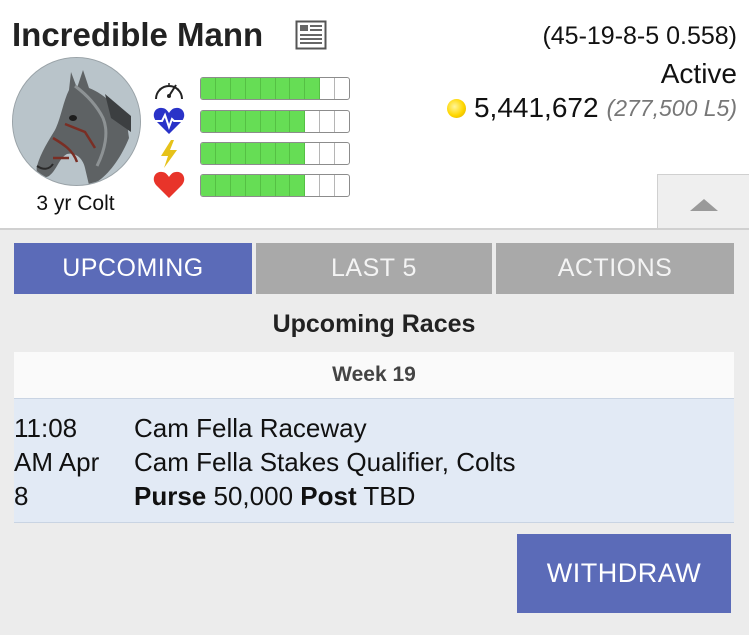 The width and height of the screenshot is (749, 635). What do you see at coordinates (311, 35) in the screenshot?
I see `document-icon` at bounding box center [311, 35].